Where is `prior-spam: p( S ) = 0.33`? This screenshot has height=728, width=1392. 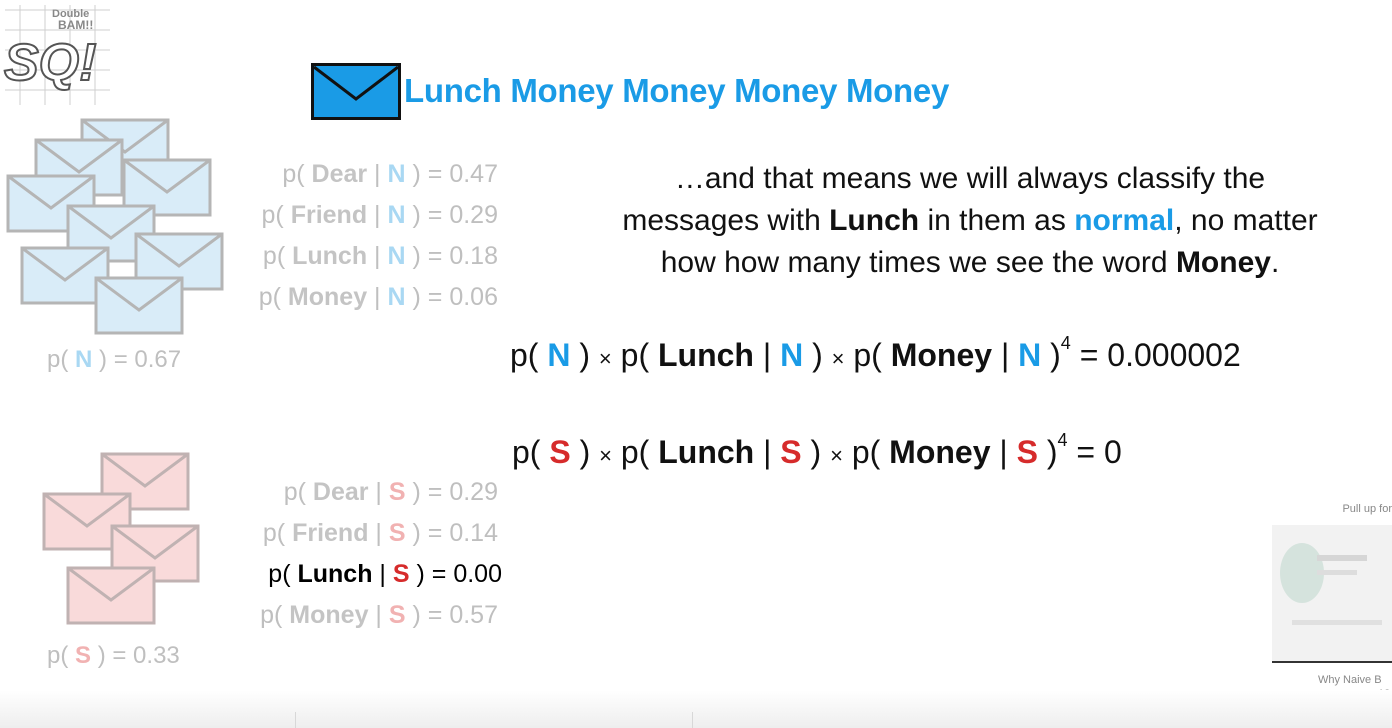 prior-spam: p( S ) = 0.33 is located at coordinates (113, 655).